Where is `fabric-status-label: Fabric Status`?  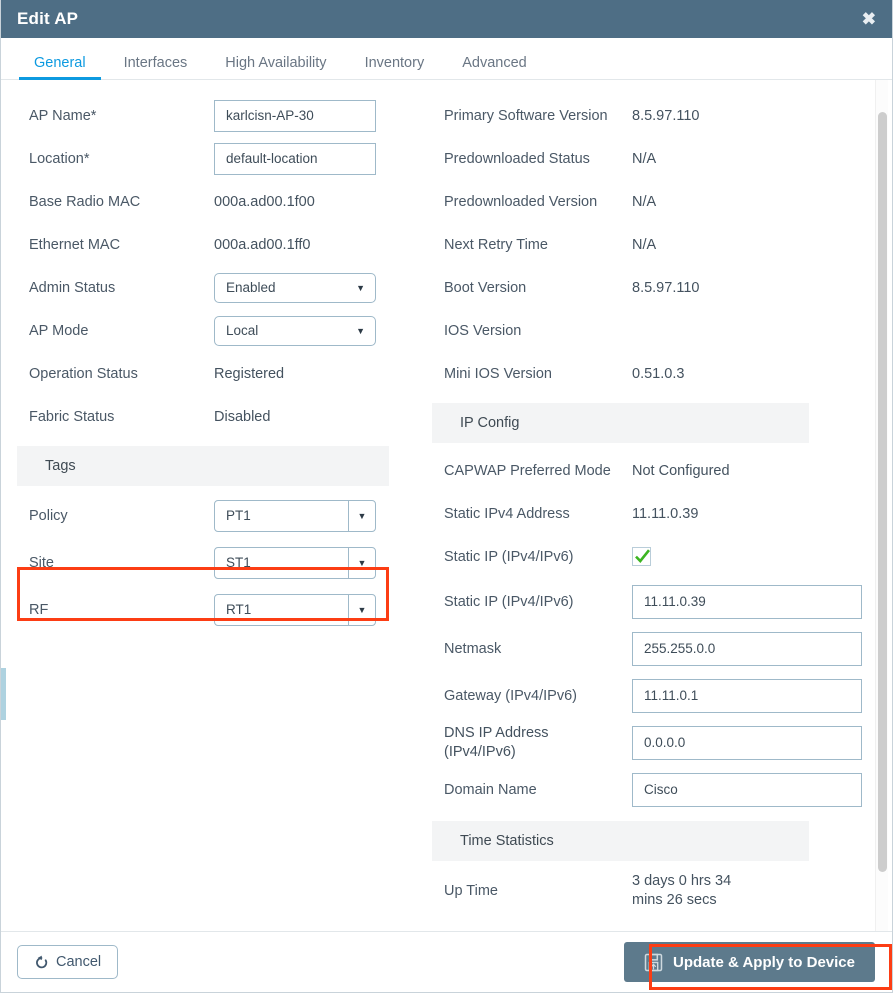
fabric-status-label: Fabric Status is located at coordinates (72, 416).